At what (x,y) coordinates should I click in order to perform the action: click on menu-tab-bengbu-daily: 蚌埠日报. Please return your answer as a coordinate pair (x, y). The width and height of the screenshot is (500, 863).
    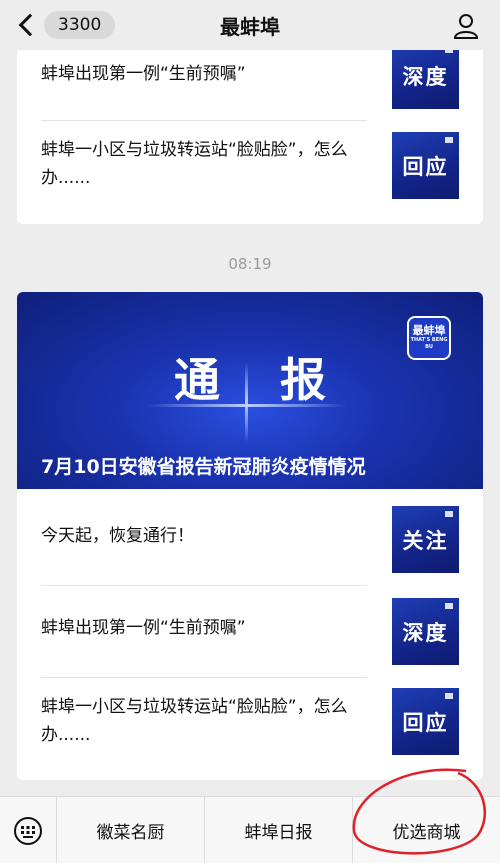
    Looking at the image, I should click on (279, 830).